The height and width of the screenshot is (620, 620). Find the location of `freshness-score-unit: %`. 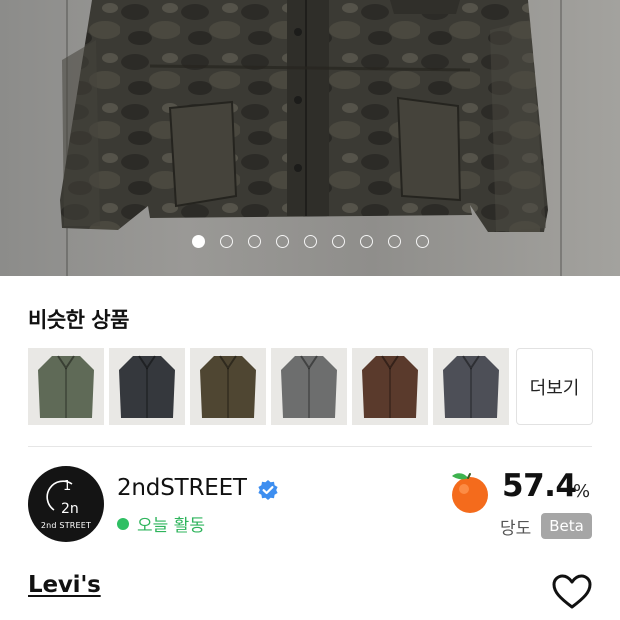

freshness-score-unit: % is located at coordinates (582, 491).